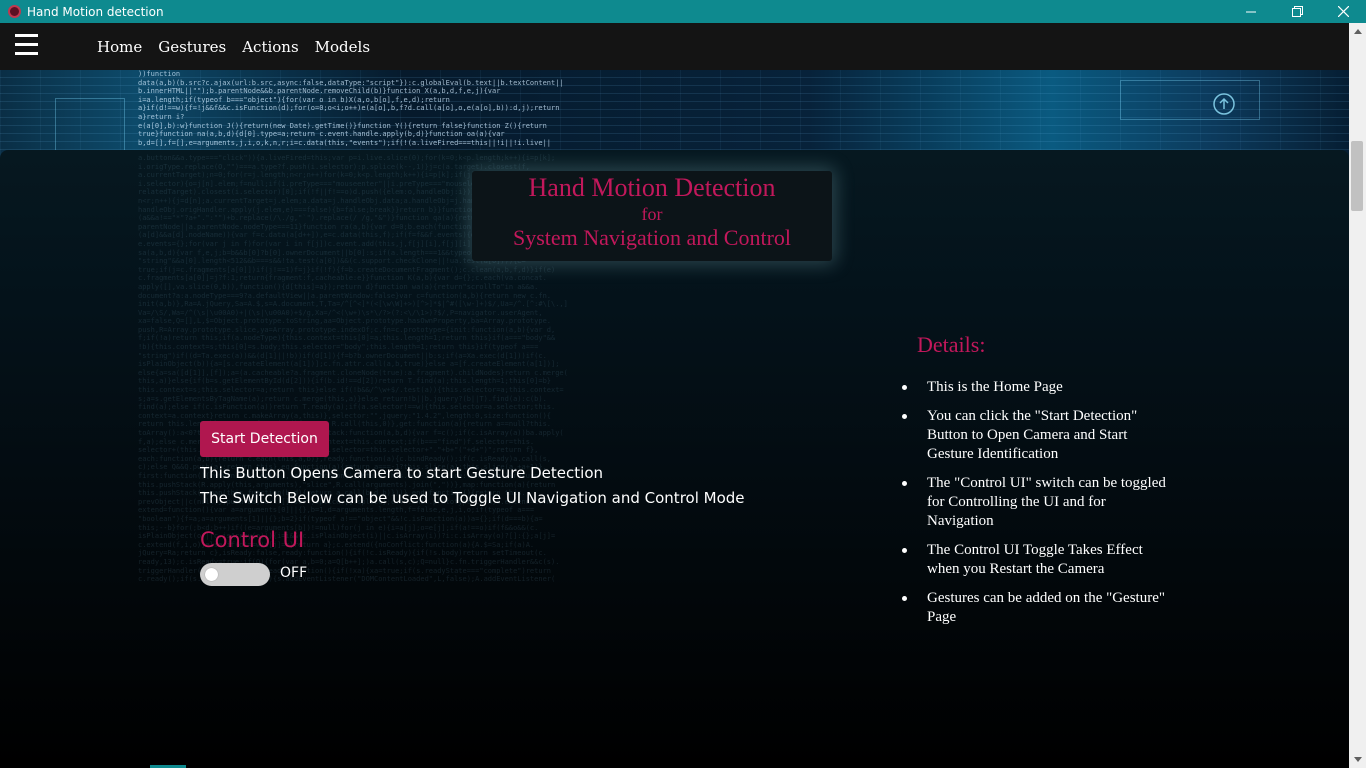 This screenshot has height=768, width=1366. Describe the element at coordinates (1037, 387) in the screenshot. I see `details-item: This is the Home Page` at that location.